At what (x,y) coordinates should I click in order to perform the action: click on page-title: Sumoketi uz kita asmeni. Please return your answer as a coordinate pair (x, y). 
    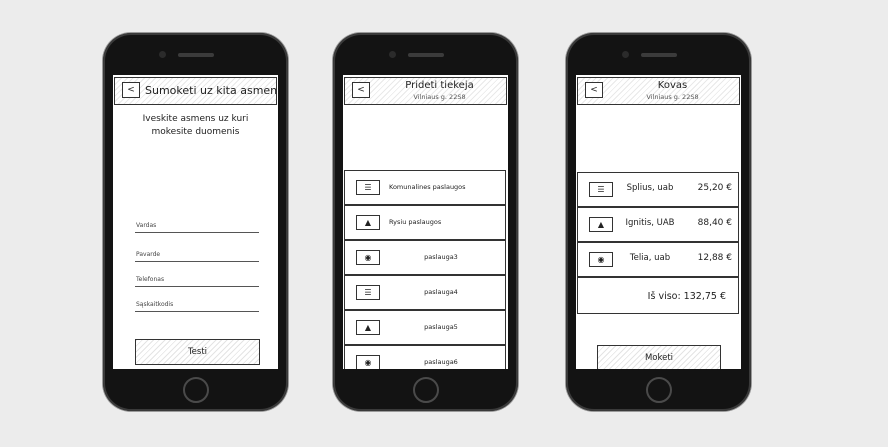
    Looking at the image, I should click on (211, 90).